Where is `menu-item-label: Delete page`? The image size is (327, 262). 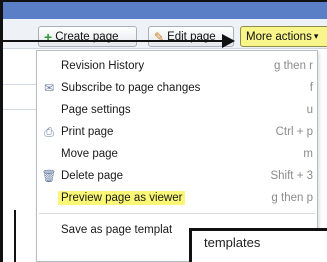 menu-item-label: Delete page is located at coordinates (92, 176).